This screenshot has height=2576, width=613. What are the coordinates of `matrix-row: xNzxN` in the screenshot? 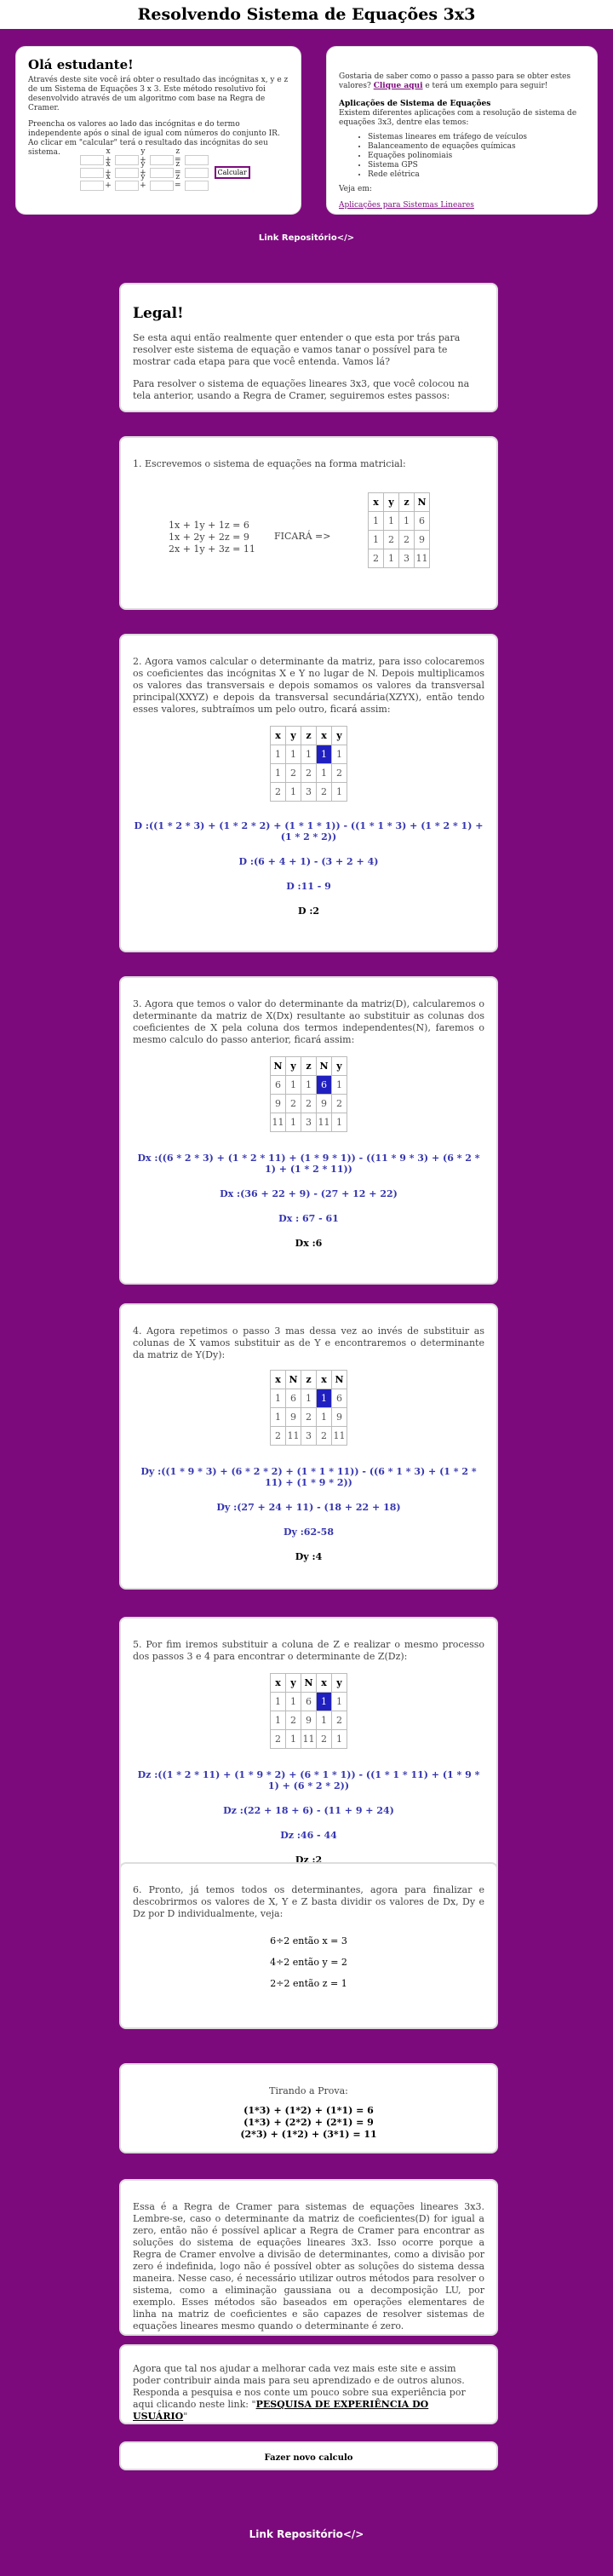 It's located at (308, 1380).